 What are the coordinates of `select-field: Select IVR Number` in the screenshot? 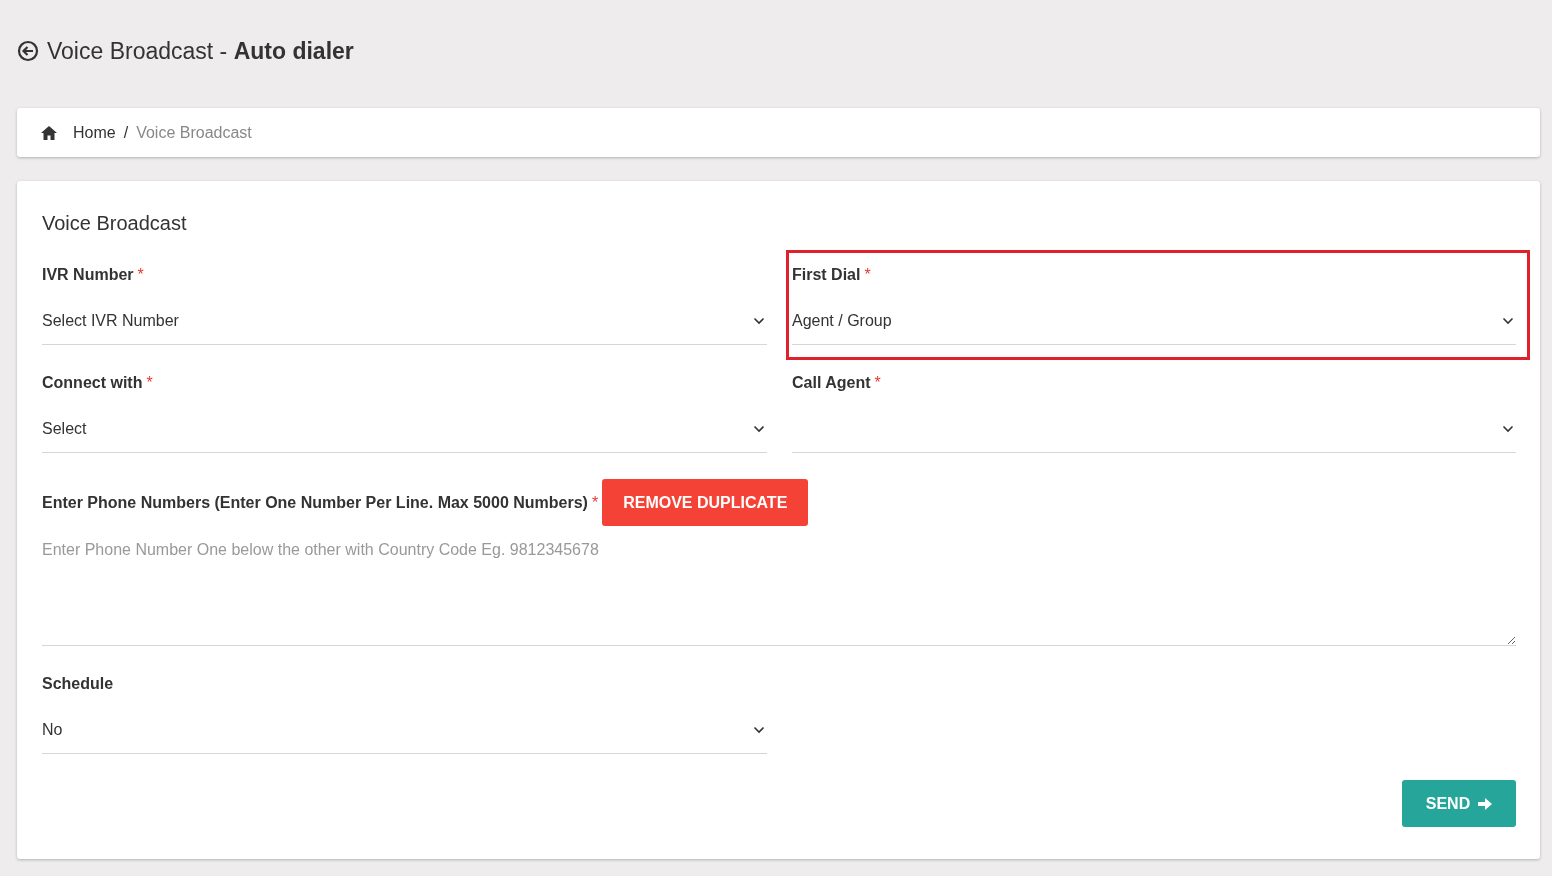 It's located at (404, 321).